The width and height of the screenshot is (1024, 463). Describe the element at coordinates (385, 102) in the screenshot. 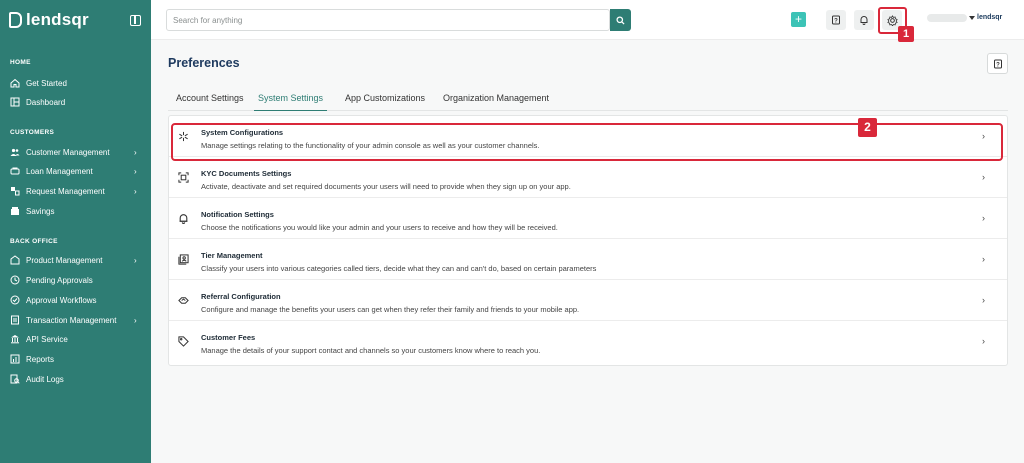

I see `tab-app-customizations: App Customizations` at that location.